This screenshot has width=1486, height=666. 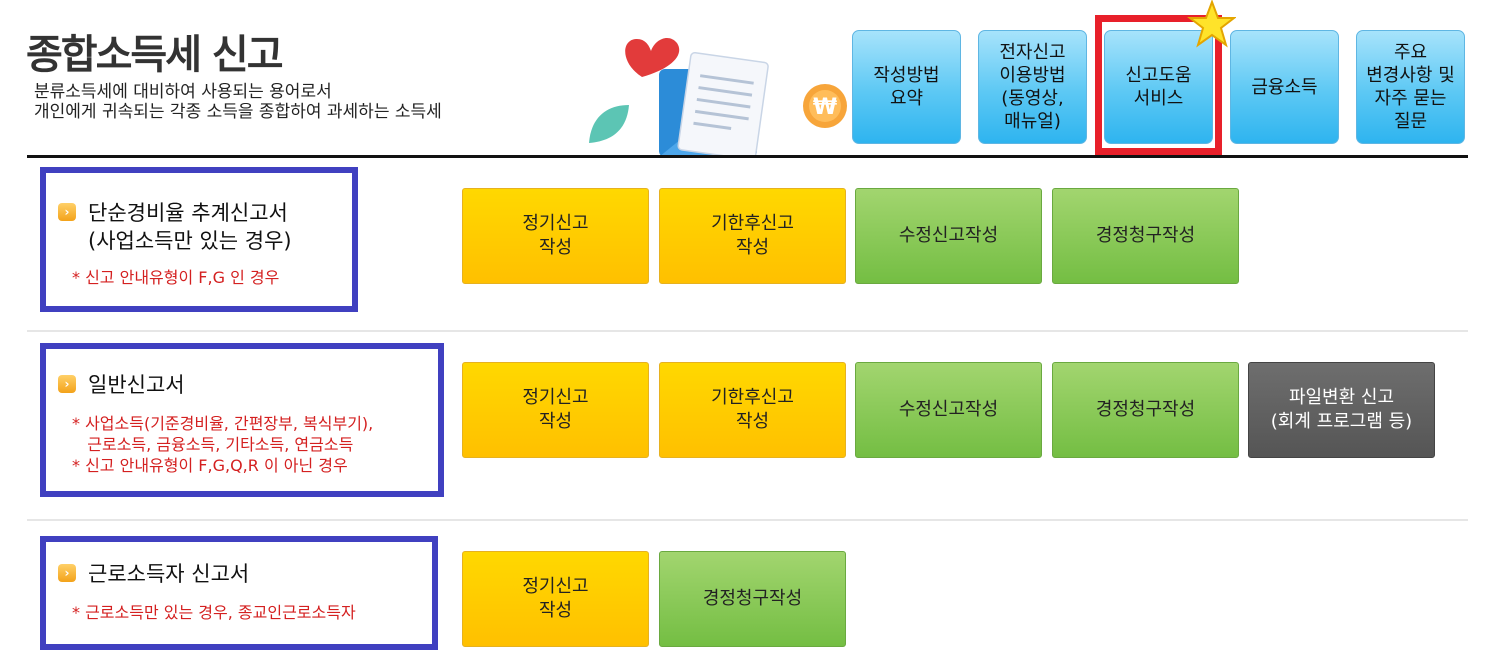 What do you see at coordinates (214, 612) in the screenshot?
I see `section-note: * 근로소득만 있는 경우, 종교인근로소득자` at bounding box center [214, 612].